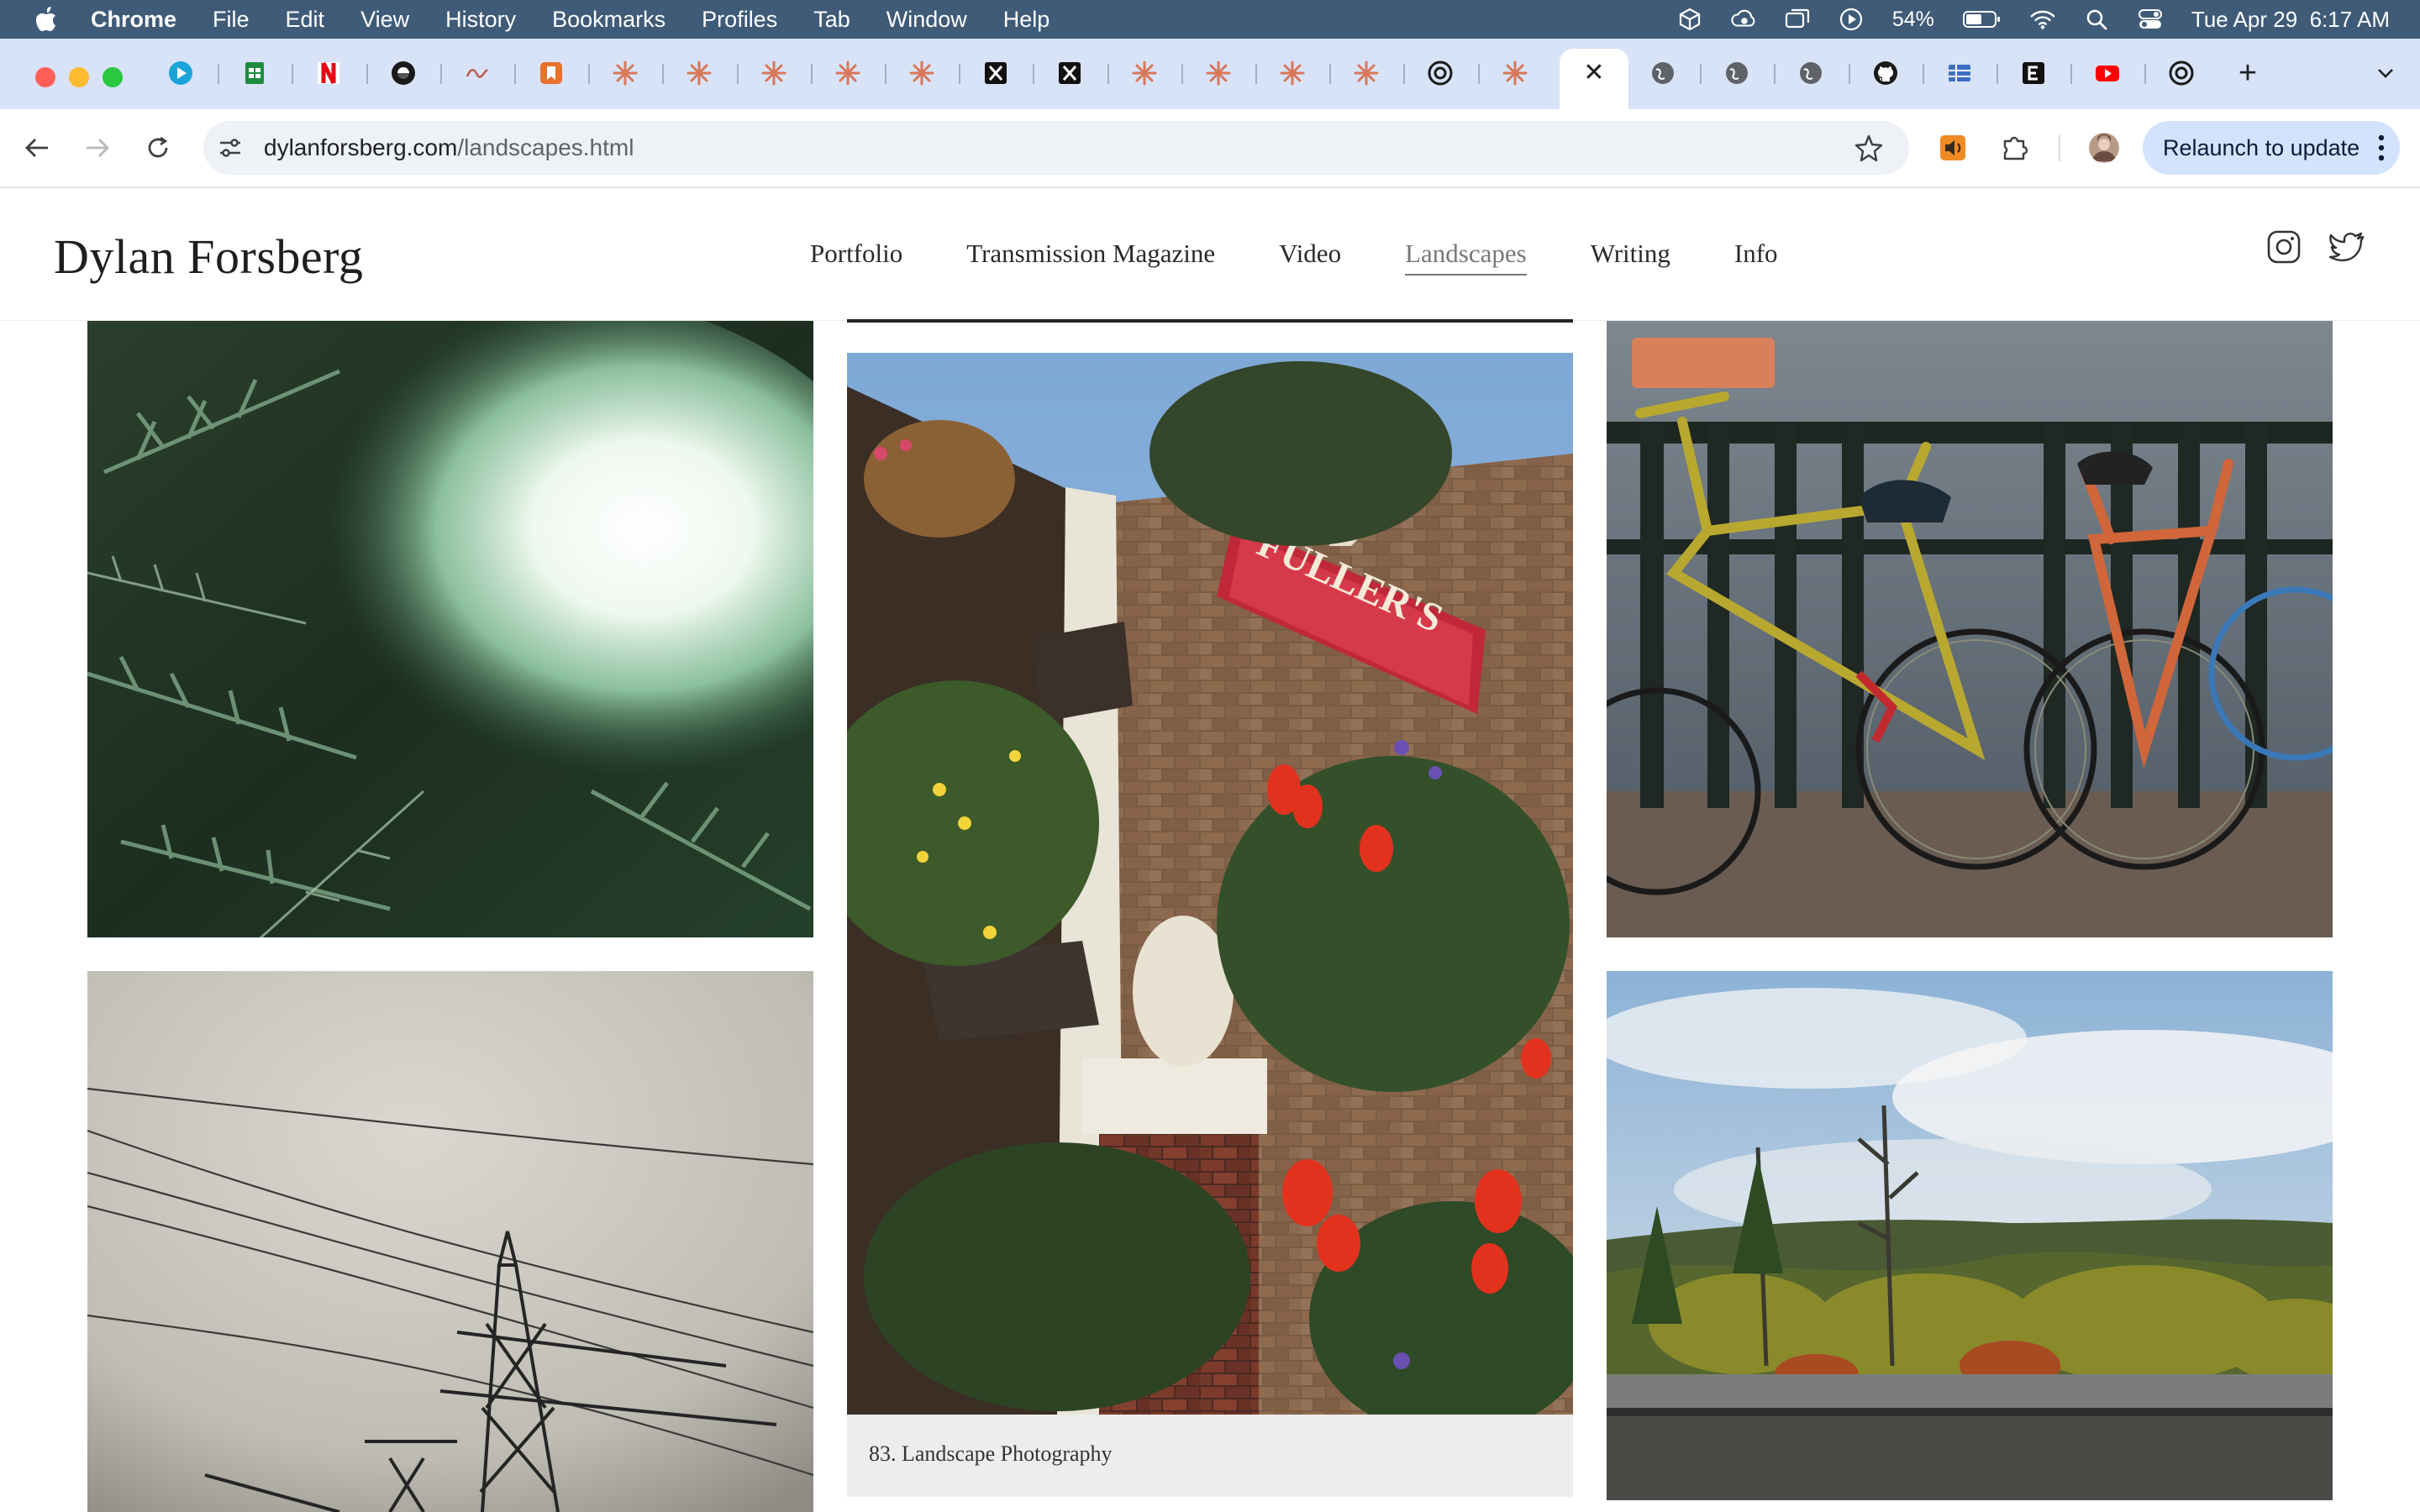  I want to click on search-icon, so click(2096, 19).